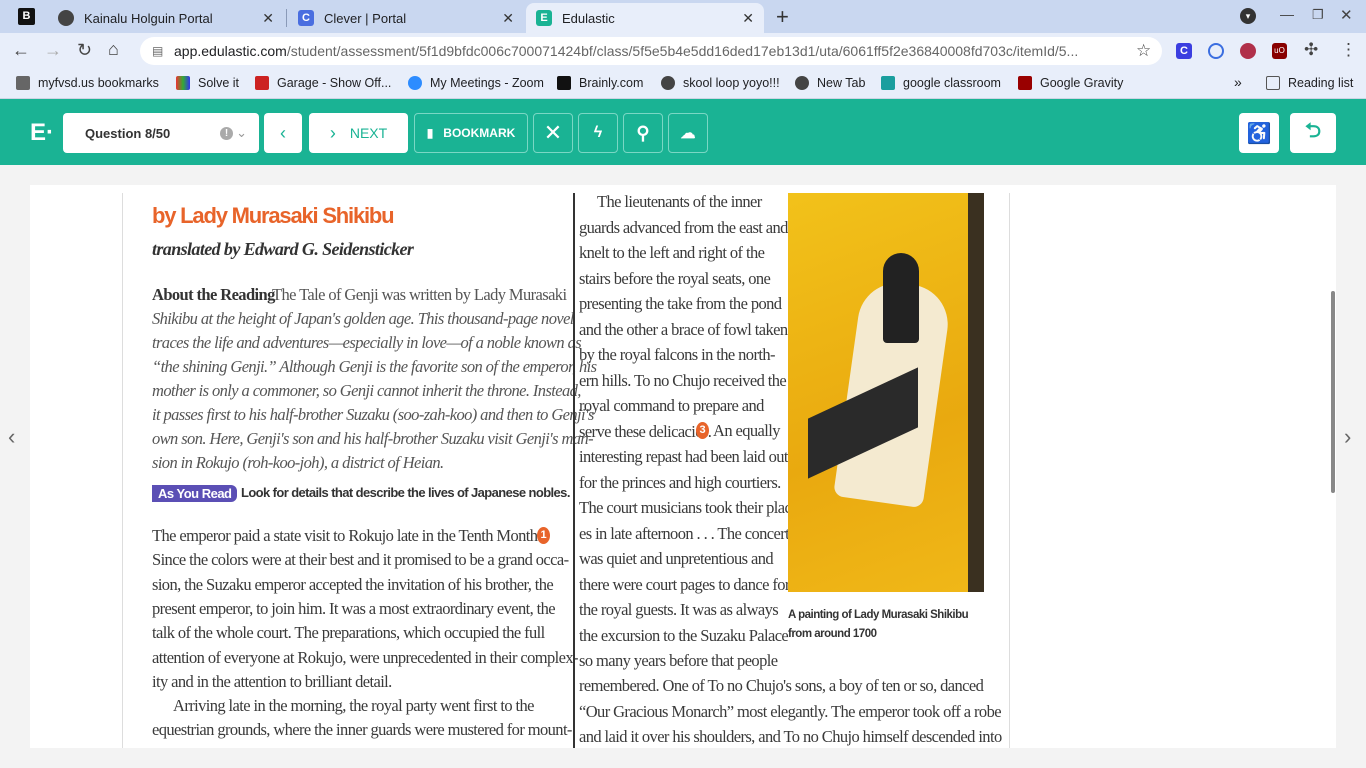  I want to click on previous-button: ‹, so click(283, 133).